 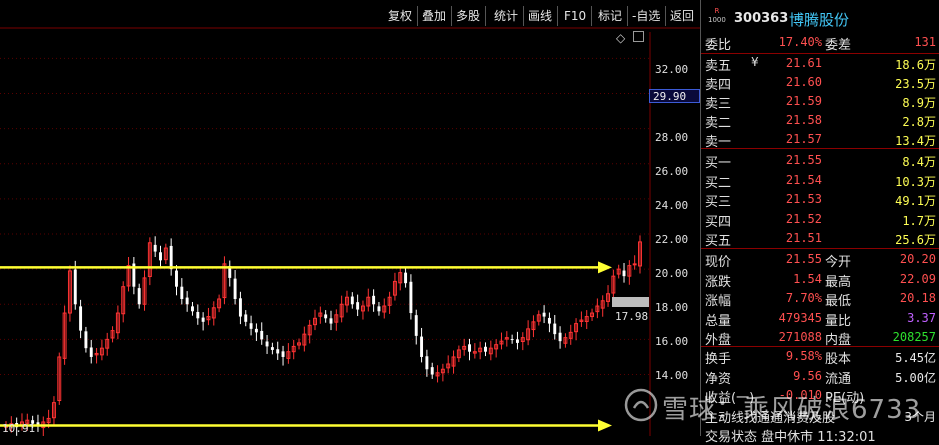 I want to click on yuan-mark-icon: ¥, so click(x=755, y=62).